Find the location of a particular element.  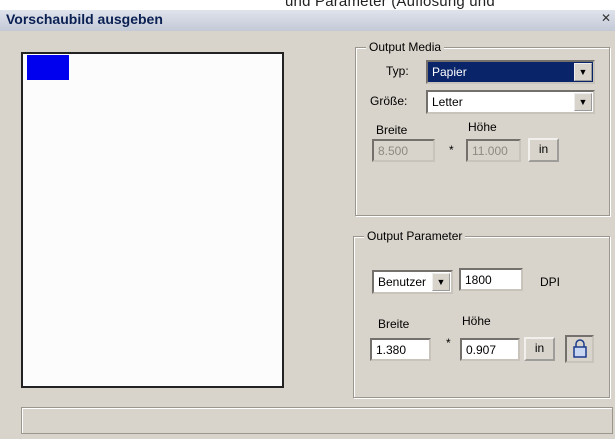

media-height-label: Höhe is located at coordinates (482, 127).